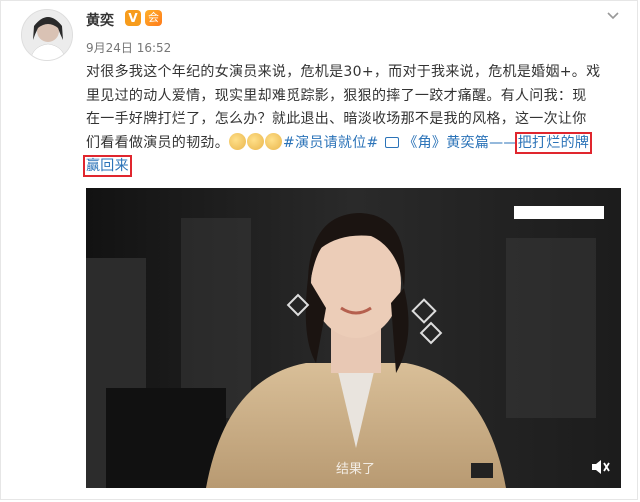 The width and height of the screenshot is (640, 502). Describe the element at coordinates (336, 95) in the screenshot. I see `post-text-line: 里见过的动人爱情，现实里却难觅踪影，狠狠的摔了一跤才痛醒。有人问我：现` at that location.